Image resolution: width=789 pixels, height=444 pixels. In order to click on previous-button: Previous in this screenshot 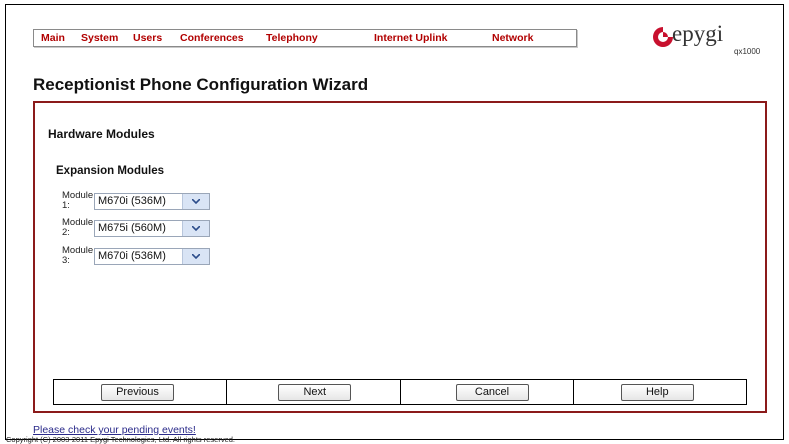, I will do `click(137, 392)`.